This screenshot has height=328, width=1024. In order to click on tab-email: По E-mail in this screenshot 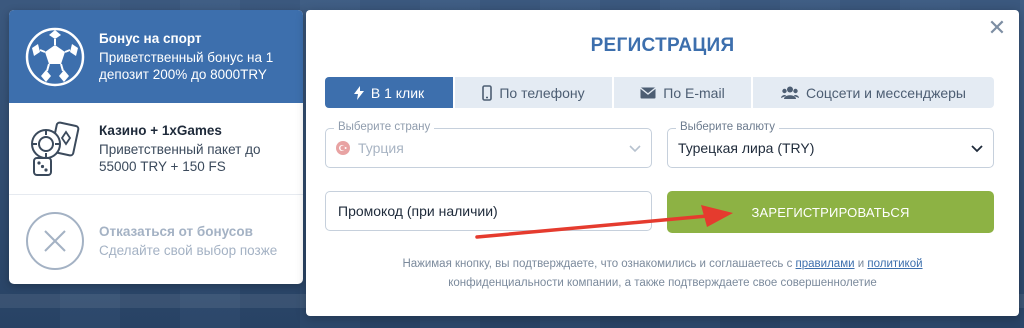, I will do `click(683, 92)`.